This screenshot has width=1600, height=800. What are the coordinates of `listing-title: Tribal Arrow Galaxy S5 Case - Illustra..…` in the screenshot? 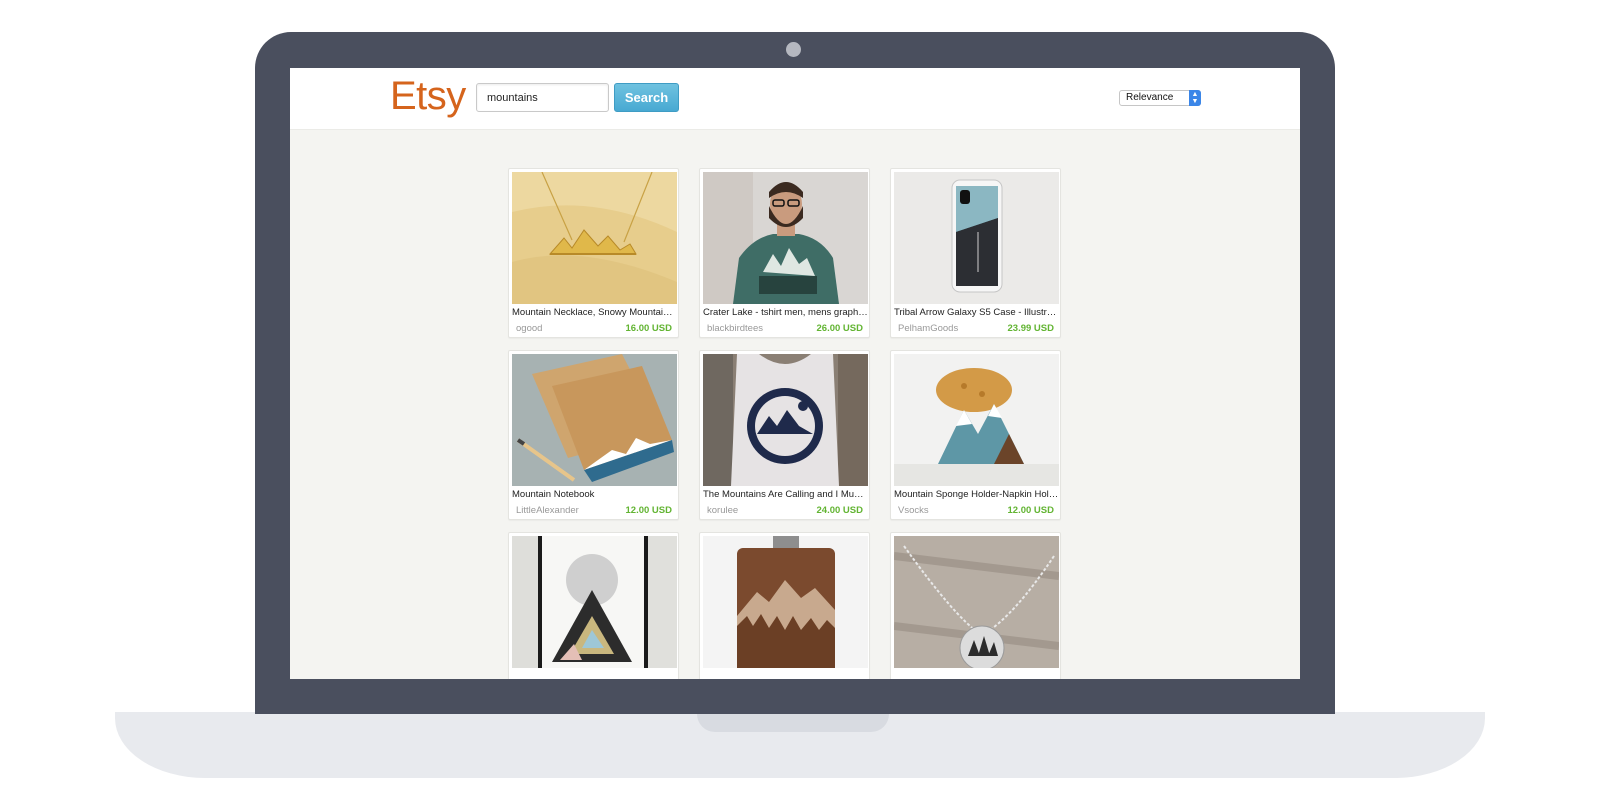 It's located at (976, 312).